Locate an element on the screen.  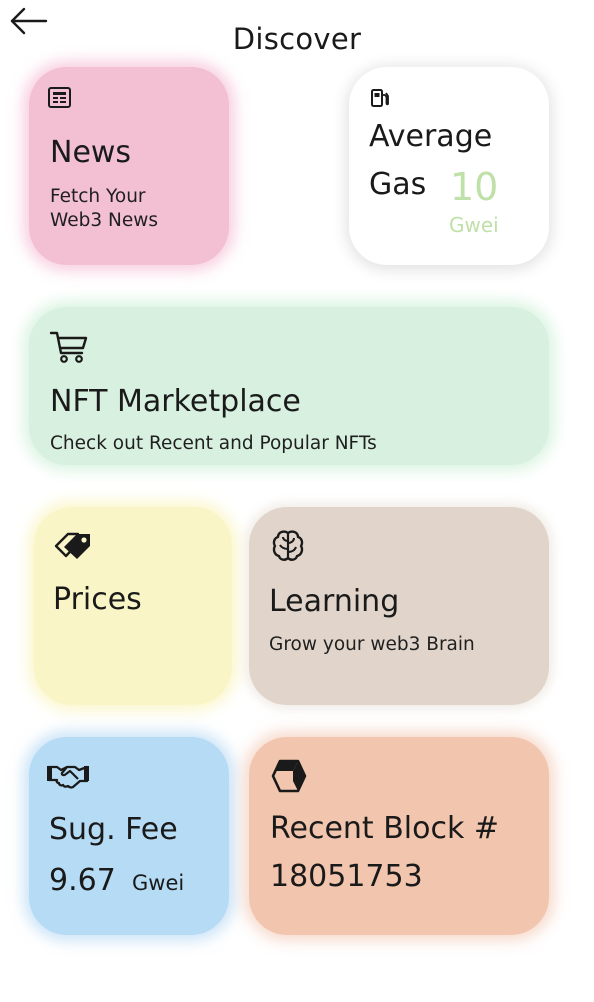
learning-card: Learning Grow your web3 Brain is located at coordinates (399, 606).